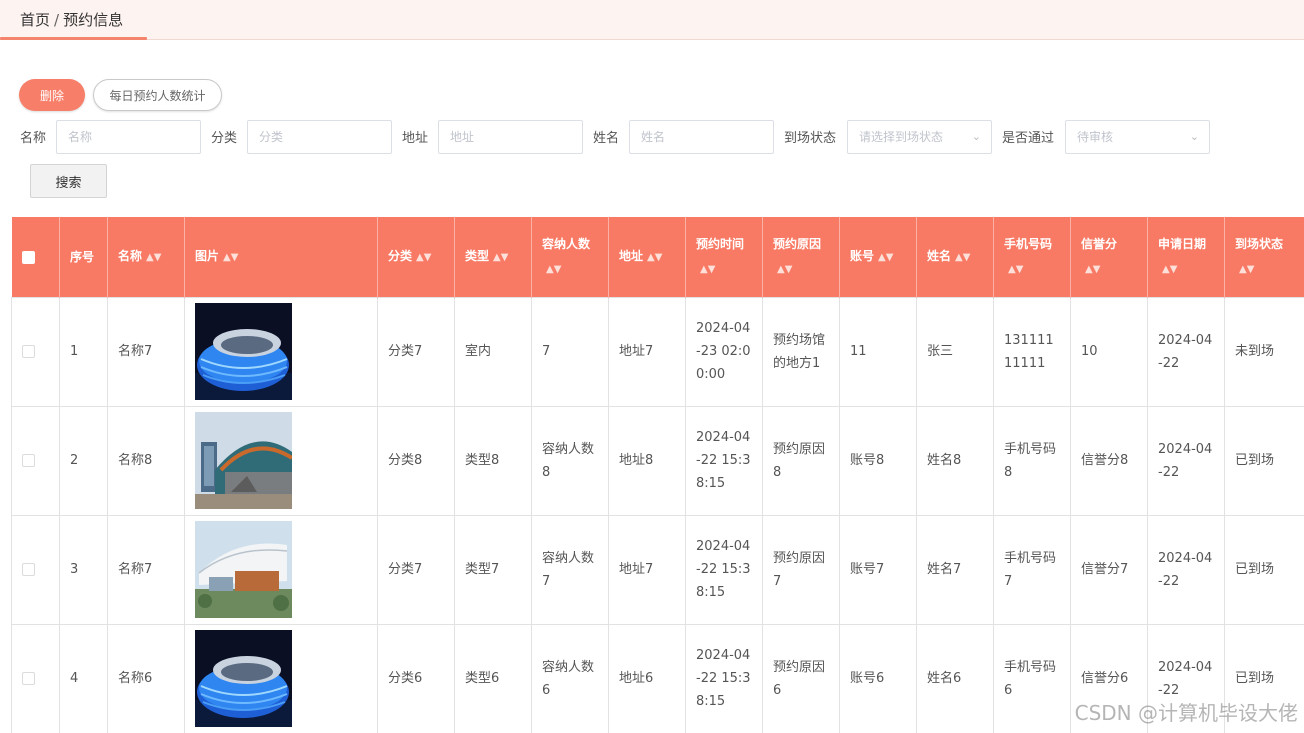  Describe the element at coordinates (416, 678) in the screenshot. I see `cell-category: 分类6` at that location.